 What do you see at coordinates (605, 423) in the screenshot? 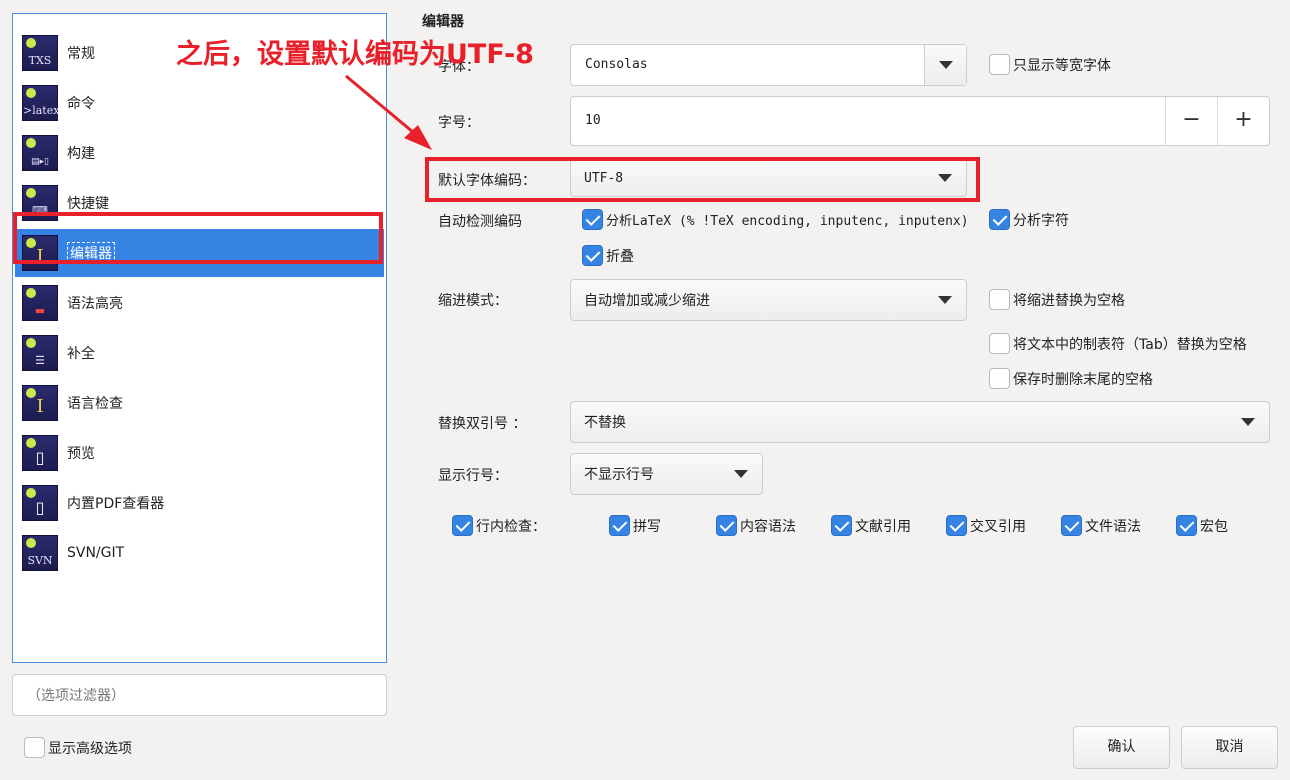
I see `quotes-value: 不替换` at bounding box center [605, 423].